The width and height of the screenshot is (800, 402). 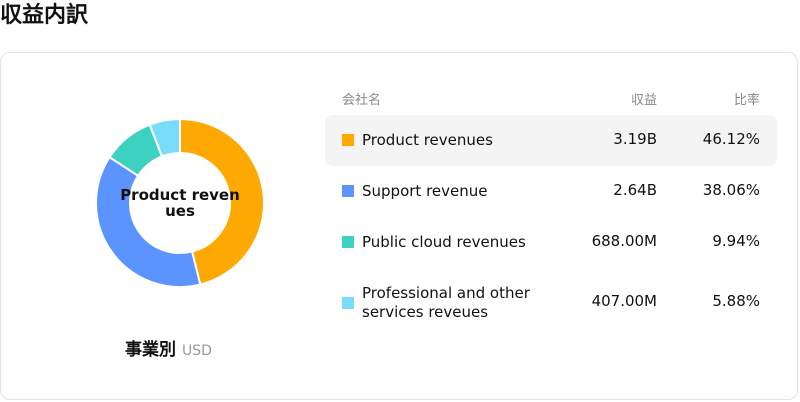 I want to click on row-revenue: 688.00M, so click(x=624, y=241).